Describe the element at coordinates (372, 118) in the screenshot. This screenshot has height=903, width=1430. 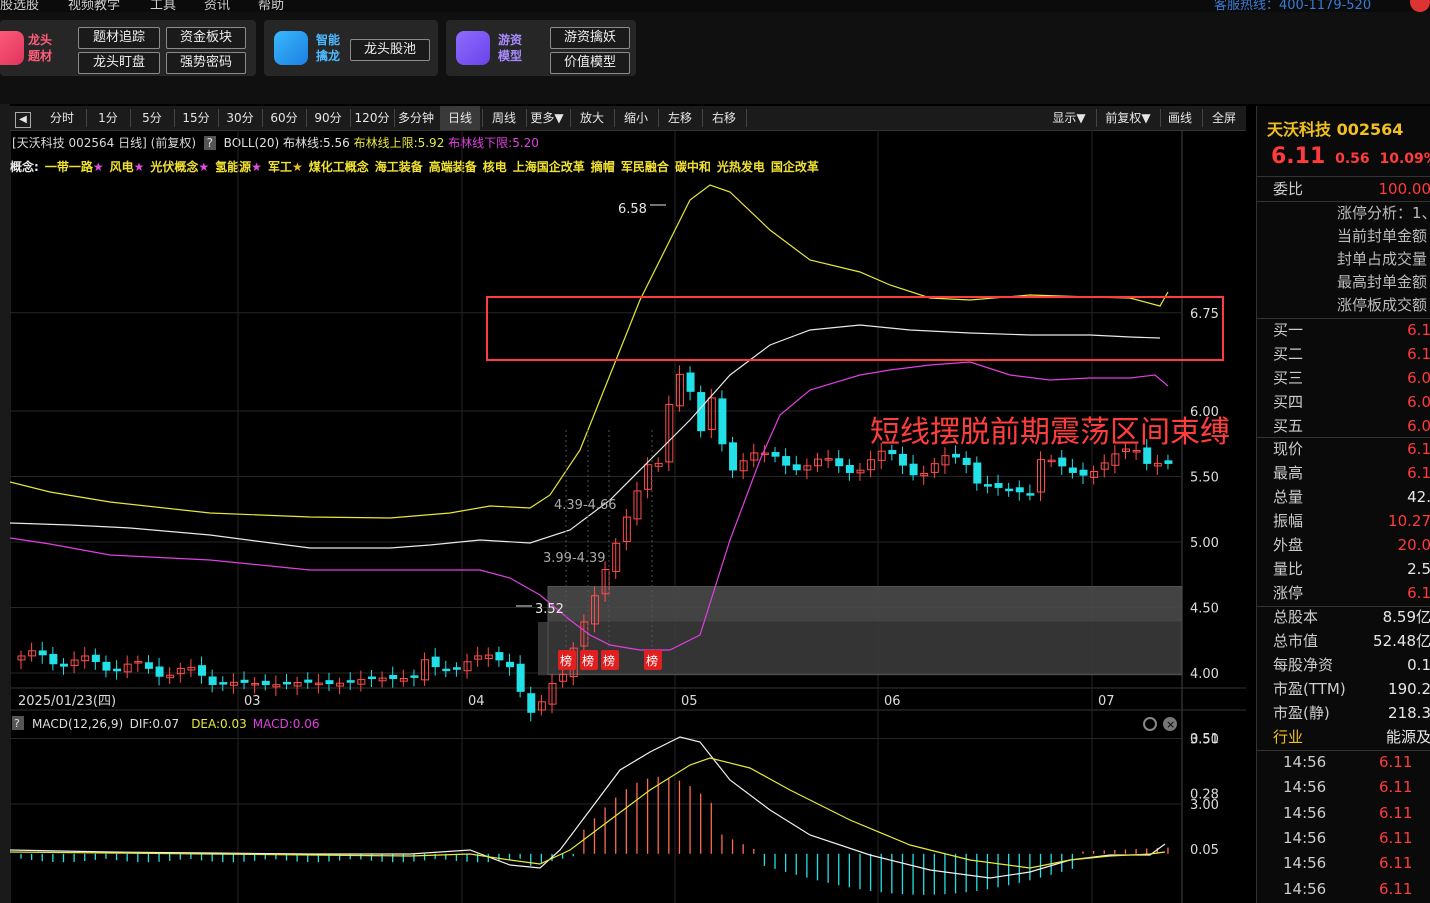
I see `period-120m: 120分` at that location.